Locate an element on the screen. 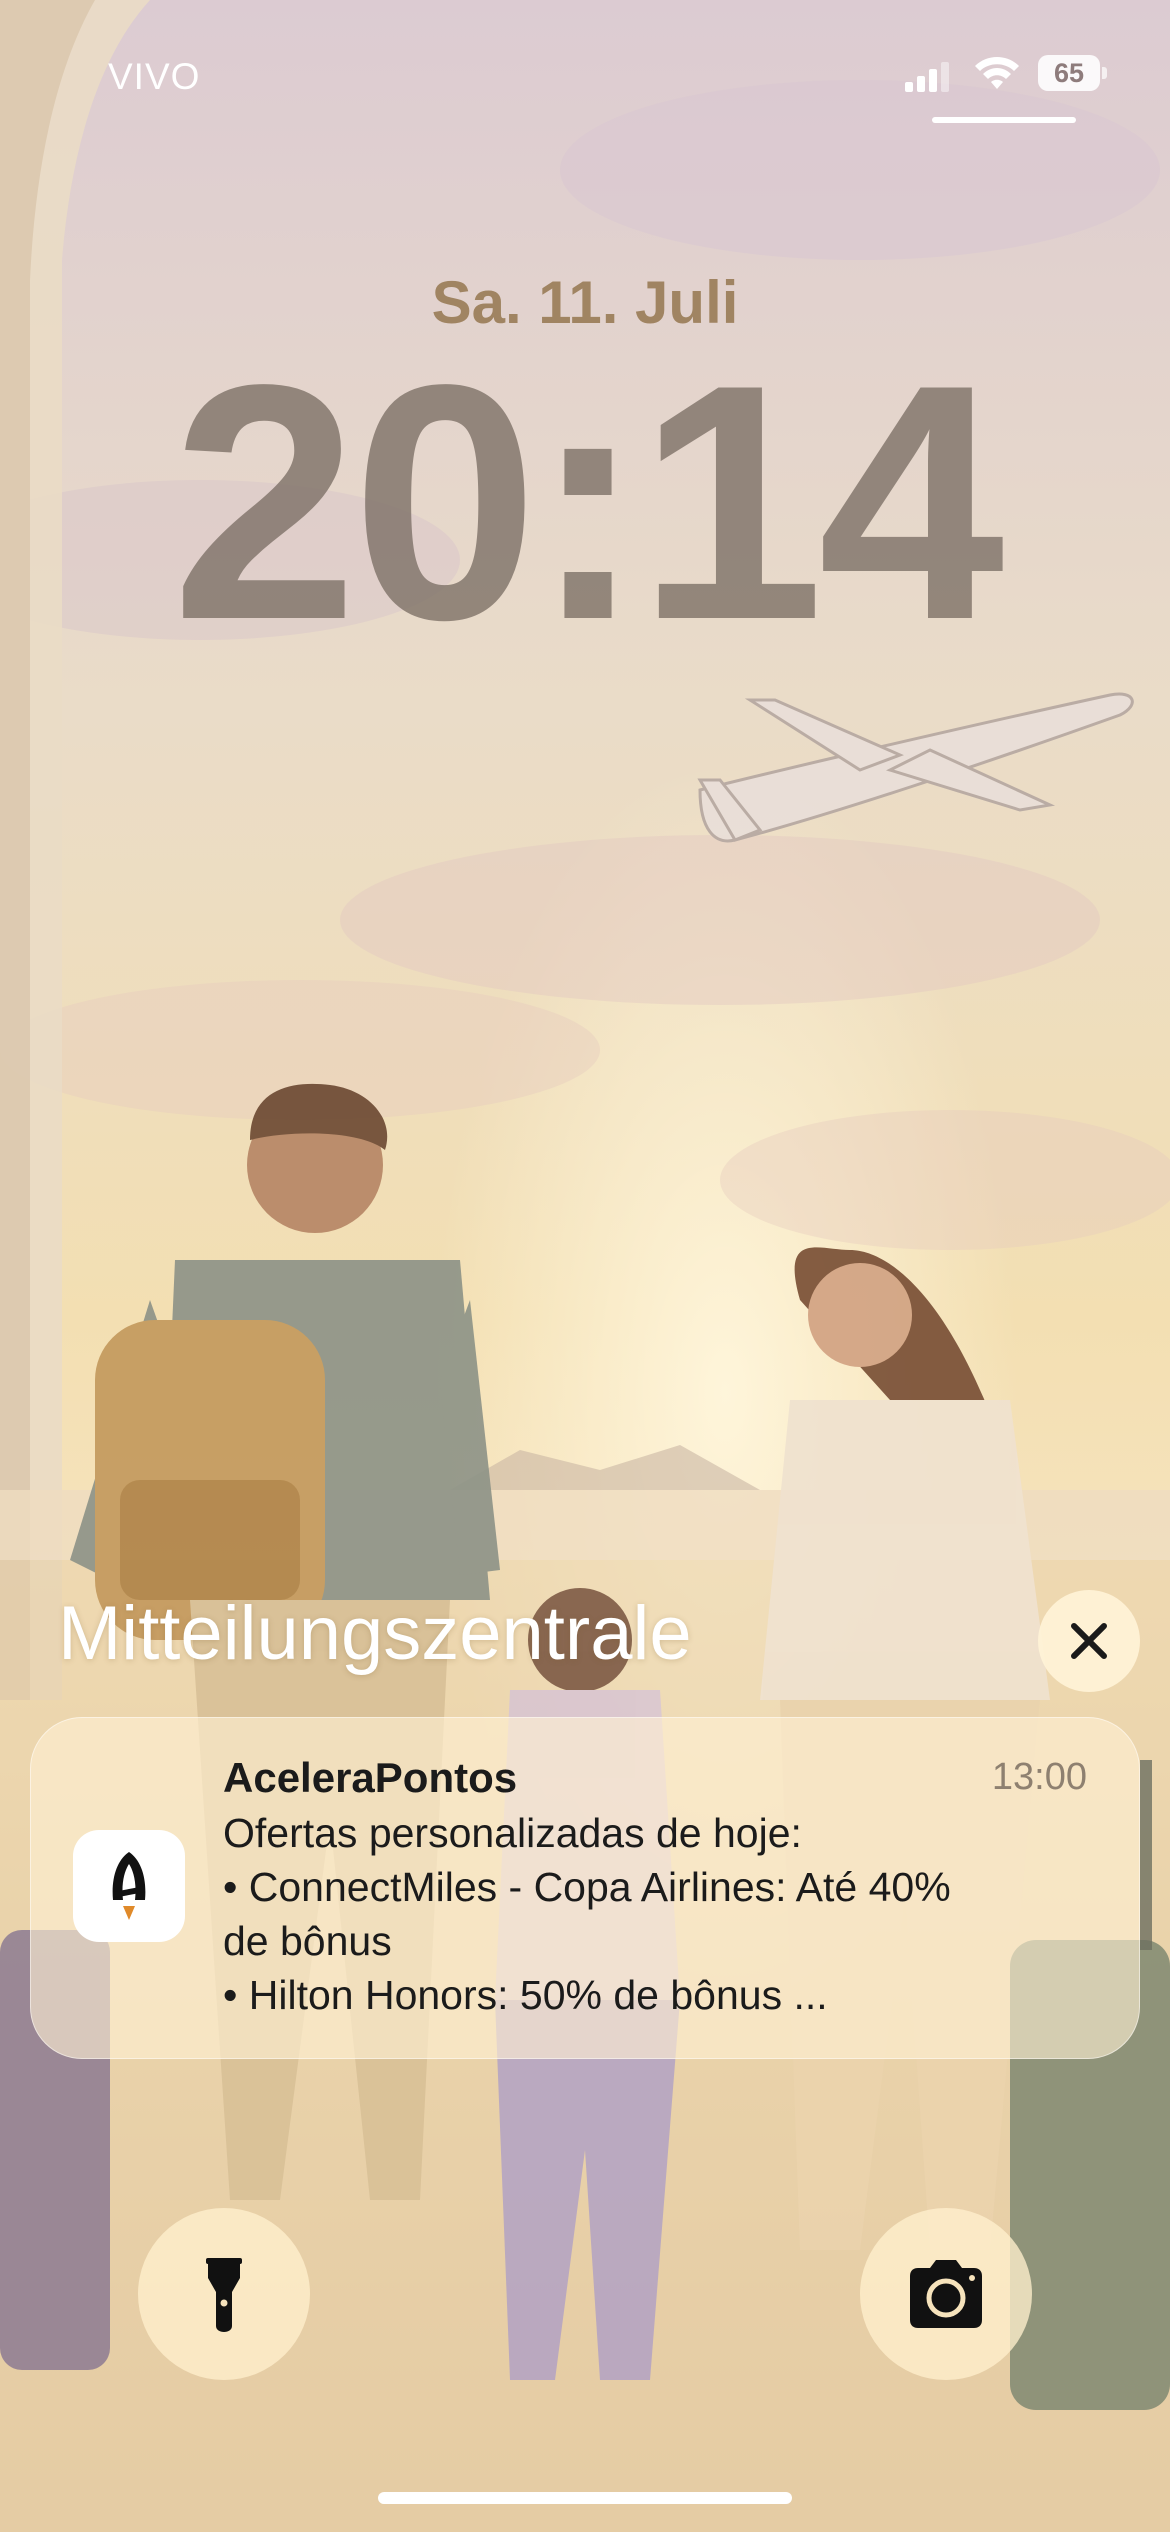 This screenshot has width=1170, height=2532. close-icon is located at coordinates (1089, 1641).